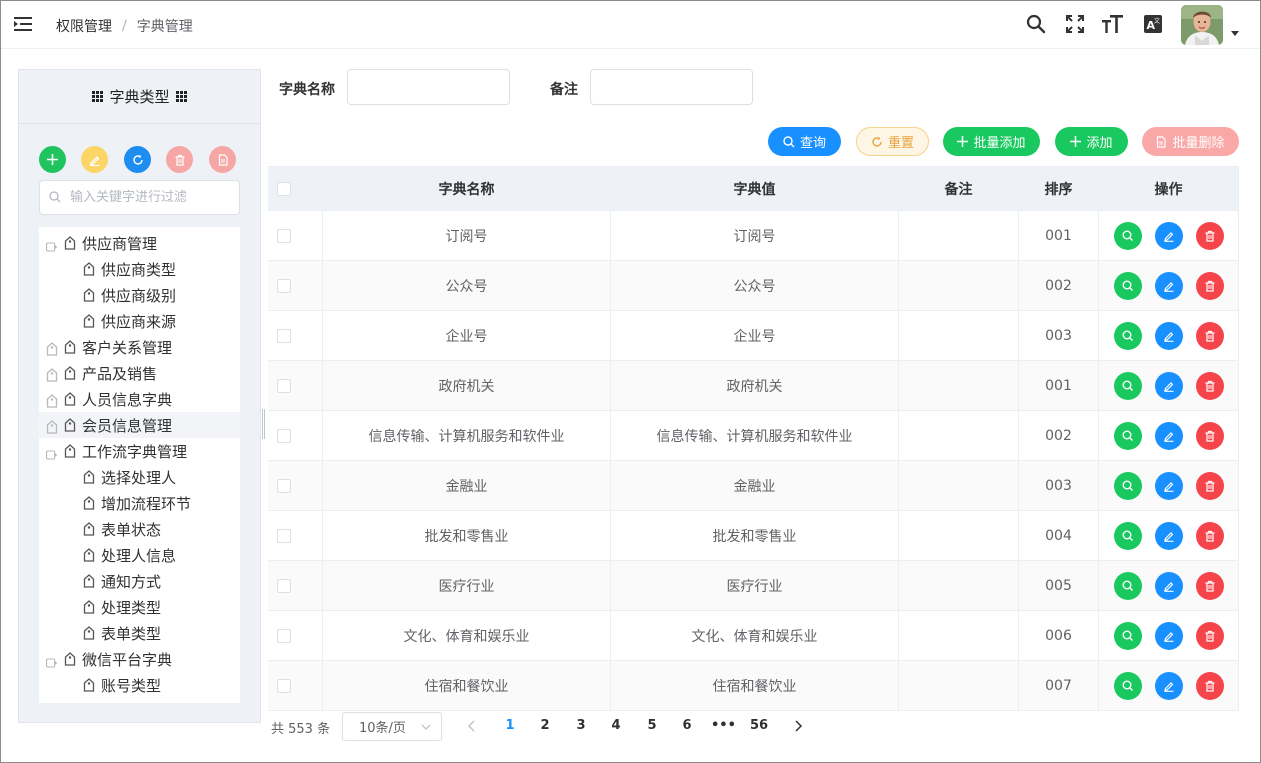 Image resolution: width=1261 pixels, height=763 pixels. What do you see at coordinates (139, 243) in the screenshot?
I see `tree-node: 供应商管理` at bounding box center [139, 243].